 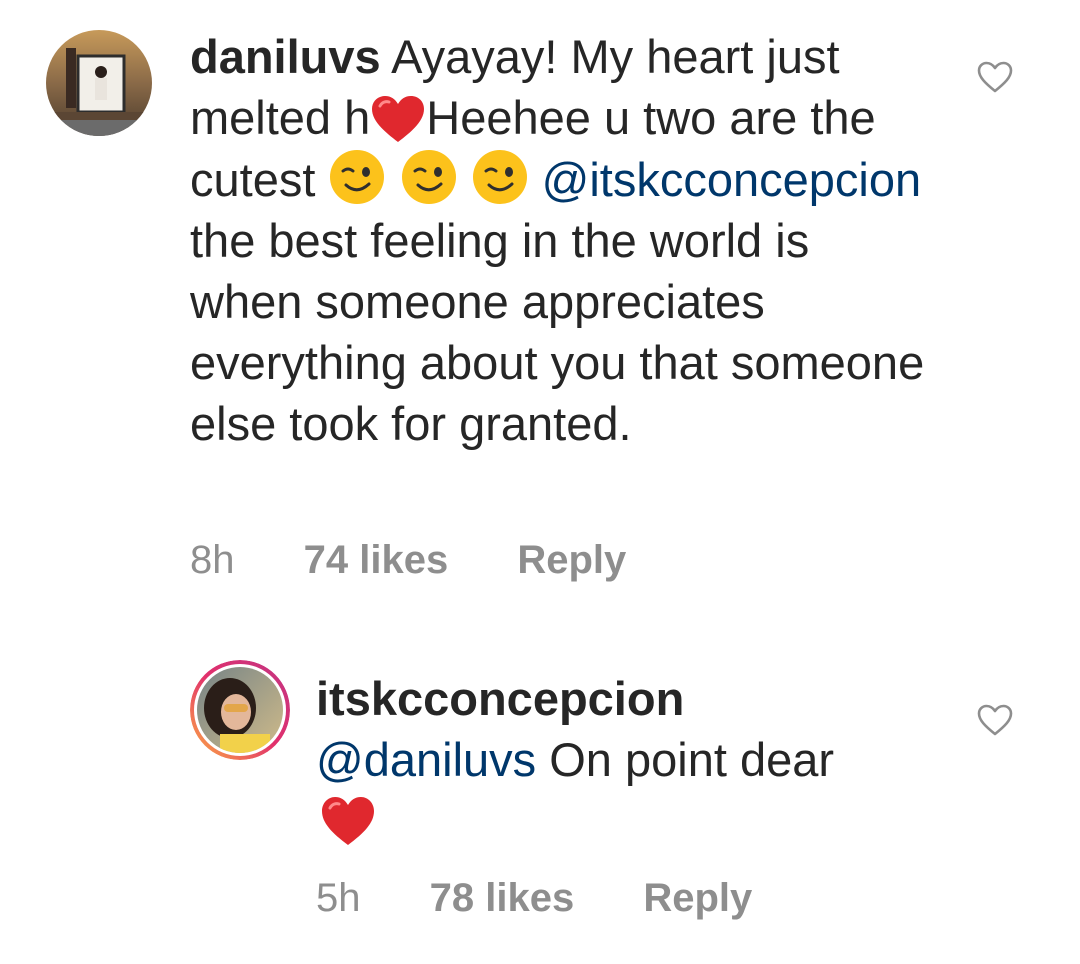 I want to click on mention-link: @daniluvs, so click(x=426, y=759).